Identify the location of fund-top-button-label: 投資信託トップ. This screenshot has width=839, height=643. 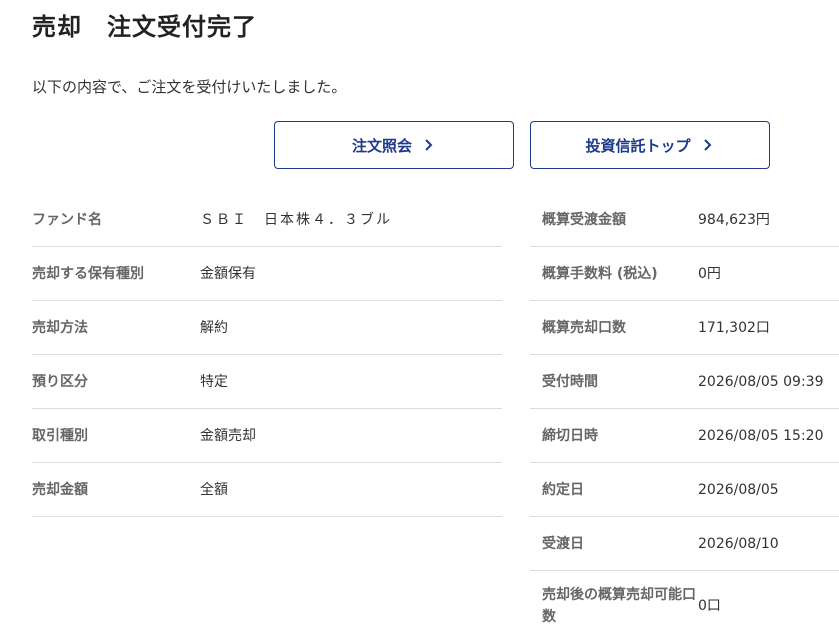
(638, 145).